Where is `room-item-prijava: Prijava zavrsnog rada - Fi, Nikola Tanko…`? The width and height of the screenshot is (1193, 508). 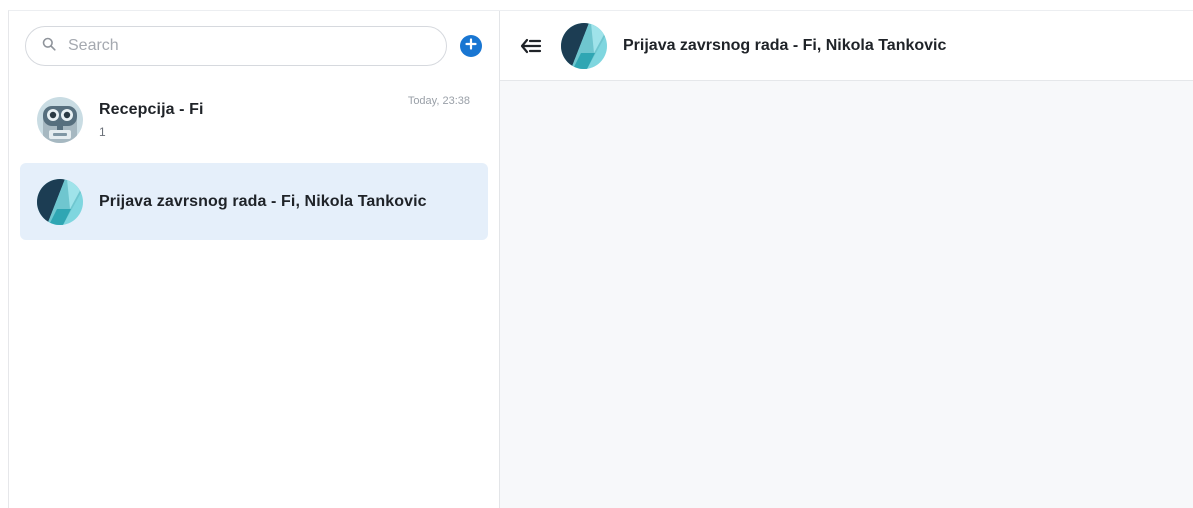 room-item-prijava: Prijava zavrsnog rada - Fi, Nikola Tanko… is located at coordinates (254, 201).